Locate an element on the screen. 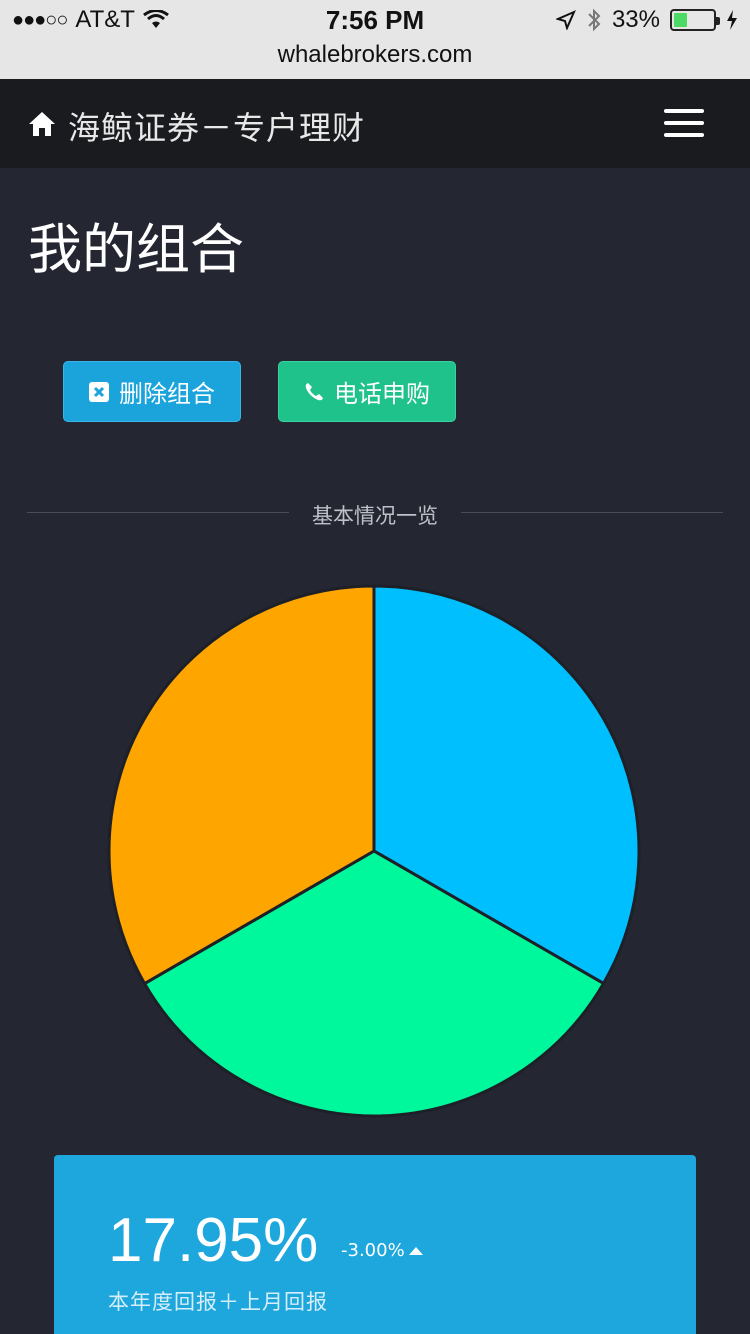 The width and height of the screenshot is (750, 1334). phone-purchase-button: 电话申购 is located at coordinates (367, 391).